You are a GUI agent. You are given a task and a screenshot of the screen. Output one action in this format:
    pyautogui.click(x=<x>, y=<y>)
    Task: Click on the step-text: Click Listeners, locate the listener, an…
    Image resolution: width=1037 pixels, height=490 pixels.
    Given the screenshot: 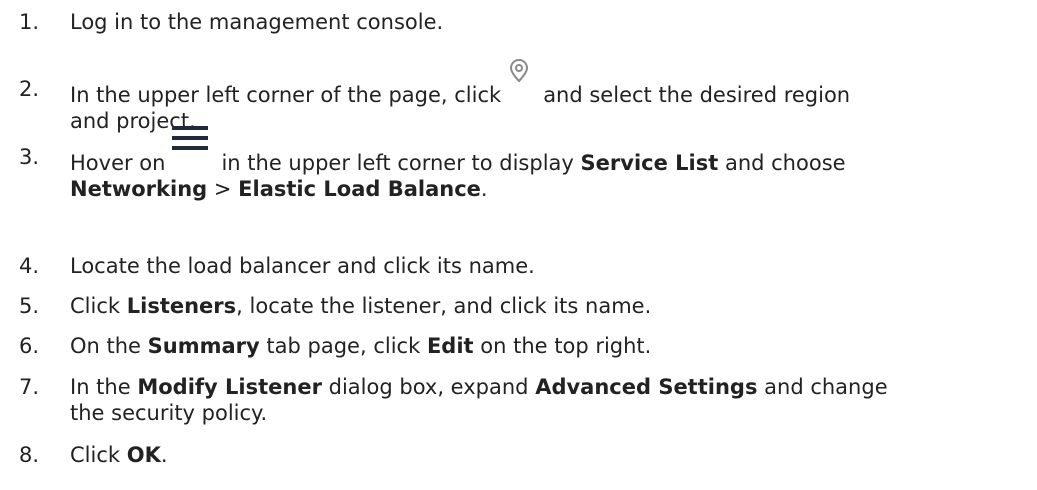 What is the action you would take?
    pyautogui.click(x=361, y=306)
    